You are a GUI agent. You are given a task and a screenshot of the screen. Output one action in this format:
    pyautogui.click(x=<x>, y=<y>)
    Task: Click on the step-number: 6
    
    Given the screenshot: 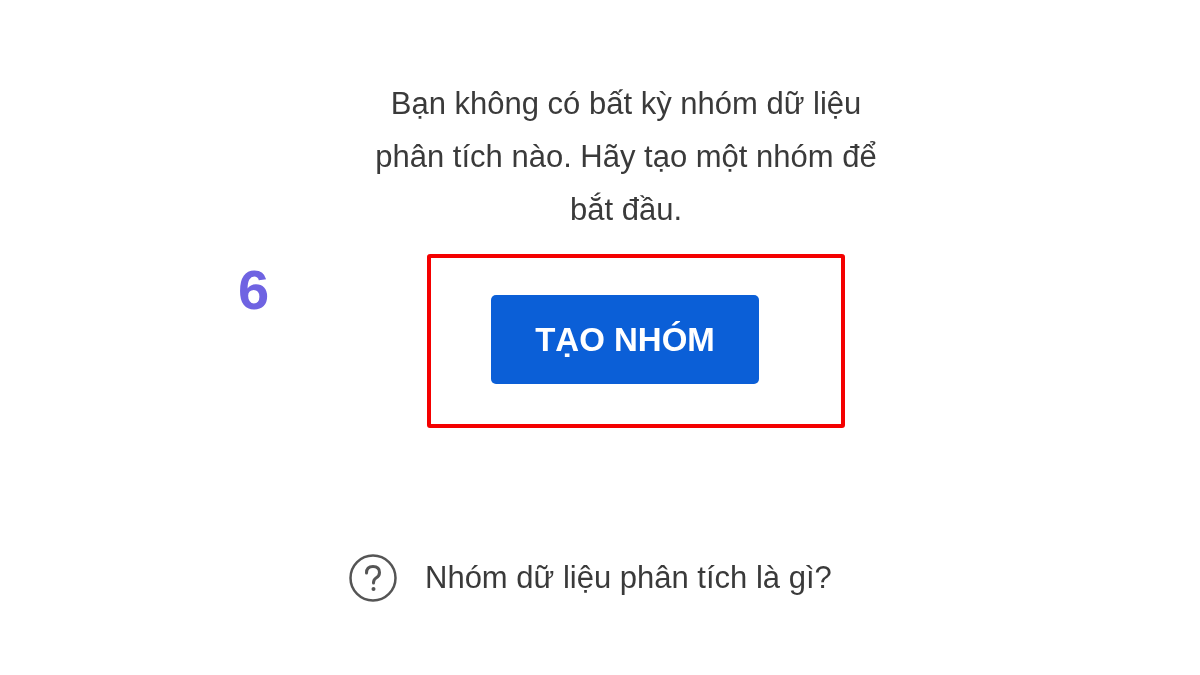 What is the action you would take?
    pyautogui.click(x=254, y=290)
    